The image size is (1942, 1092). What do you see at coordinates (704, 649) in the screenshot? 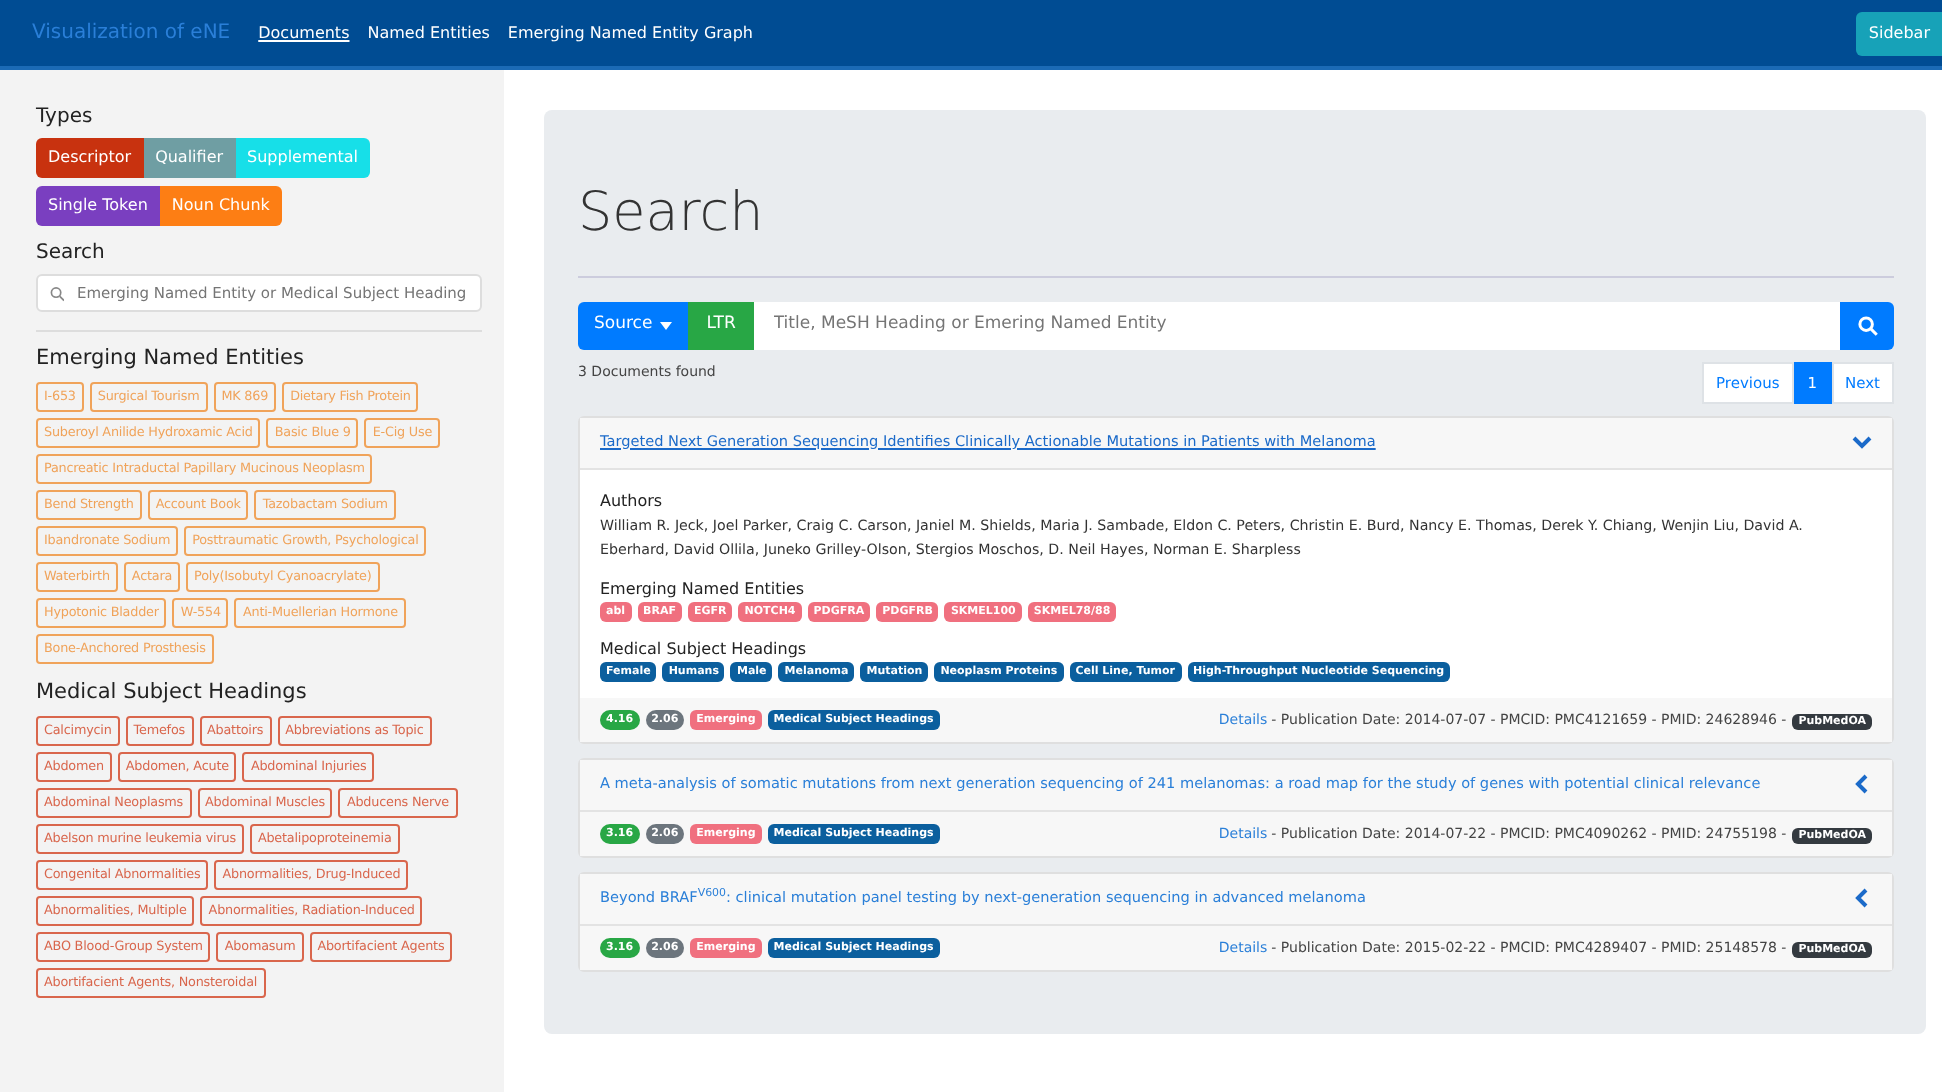
I see `field-label: Medical Subject Headings` at bounding box center [704, 649].